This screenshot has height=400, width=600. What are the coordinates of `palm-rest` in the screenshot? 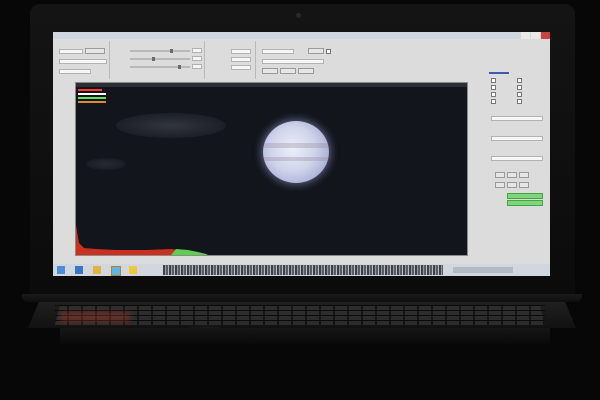 It's located at (305, 336).